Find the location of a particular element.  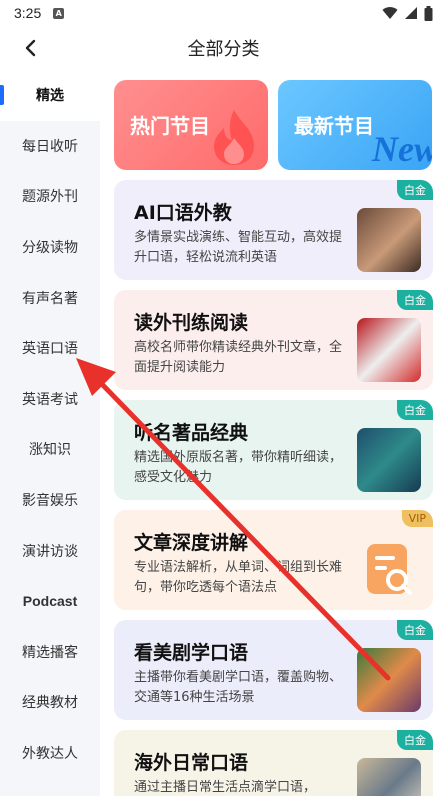

wifi-icon is located at coordinates (390, 13).